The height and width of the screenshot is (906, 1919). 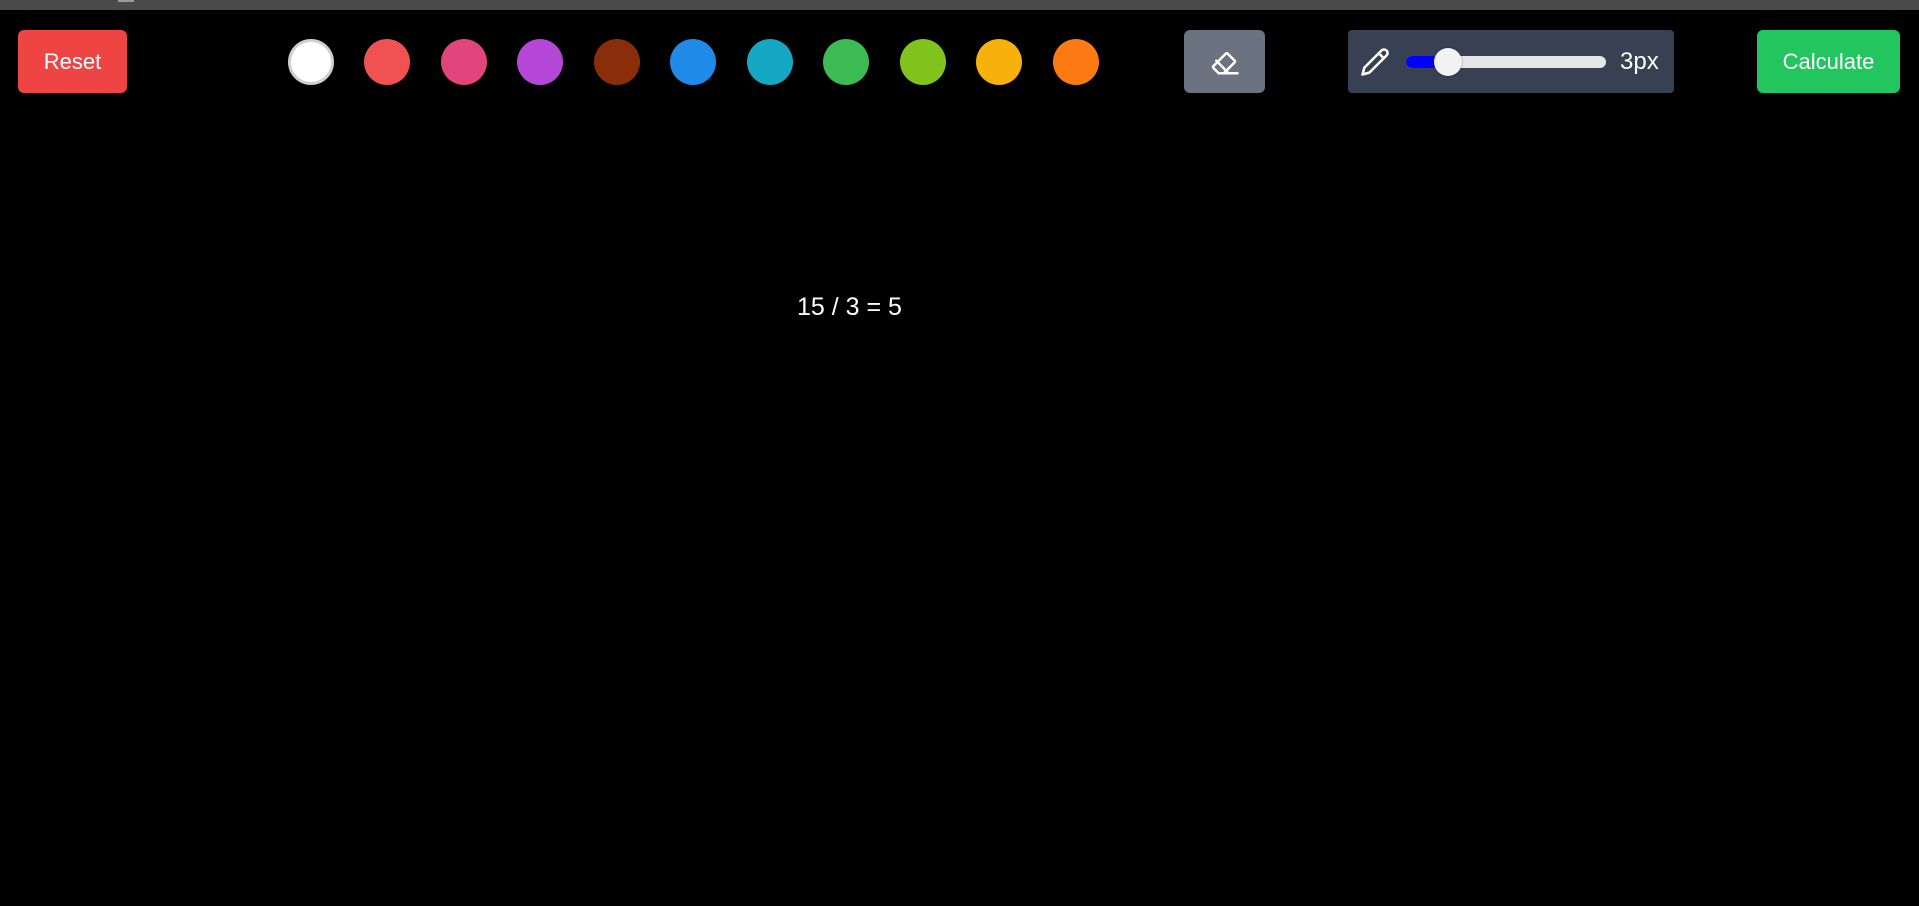 What do you see at coordinates (1639, 61) in the screenshot?
I see `brush-size-label: 3px` at bounding box center [1639, 61].